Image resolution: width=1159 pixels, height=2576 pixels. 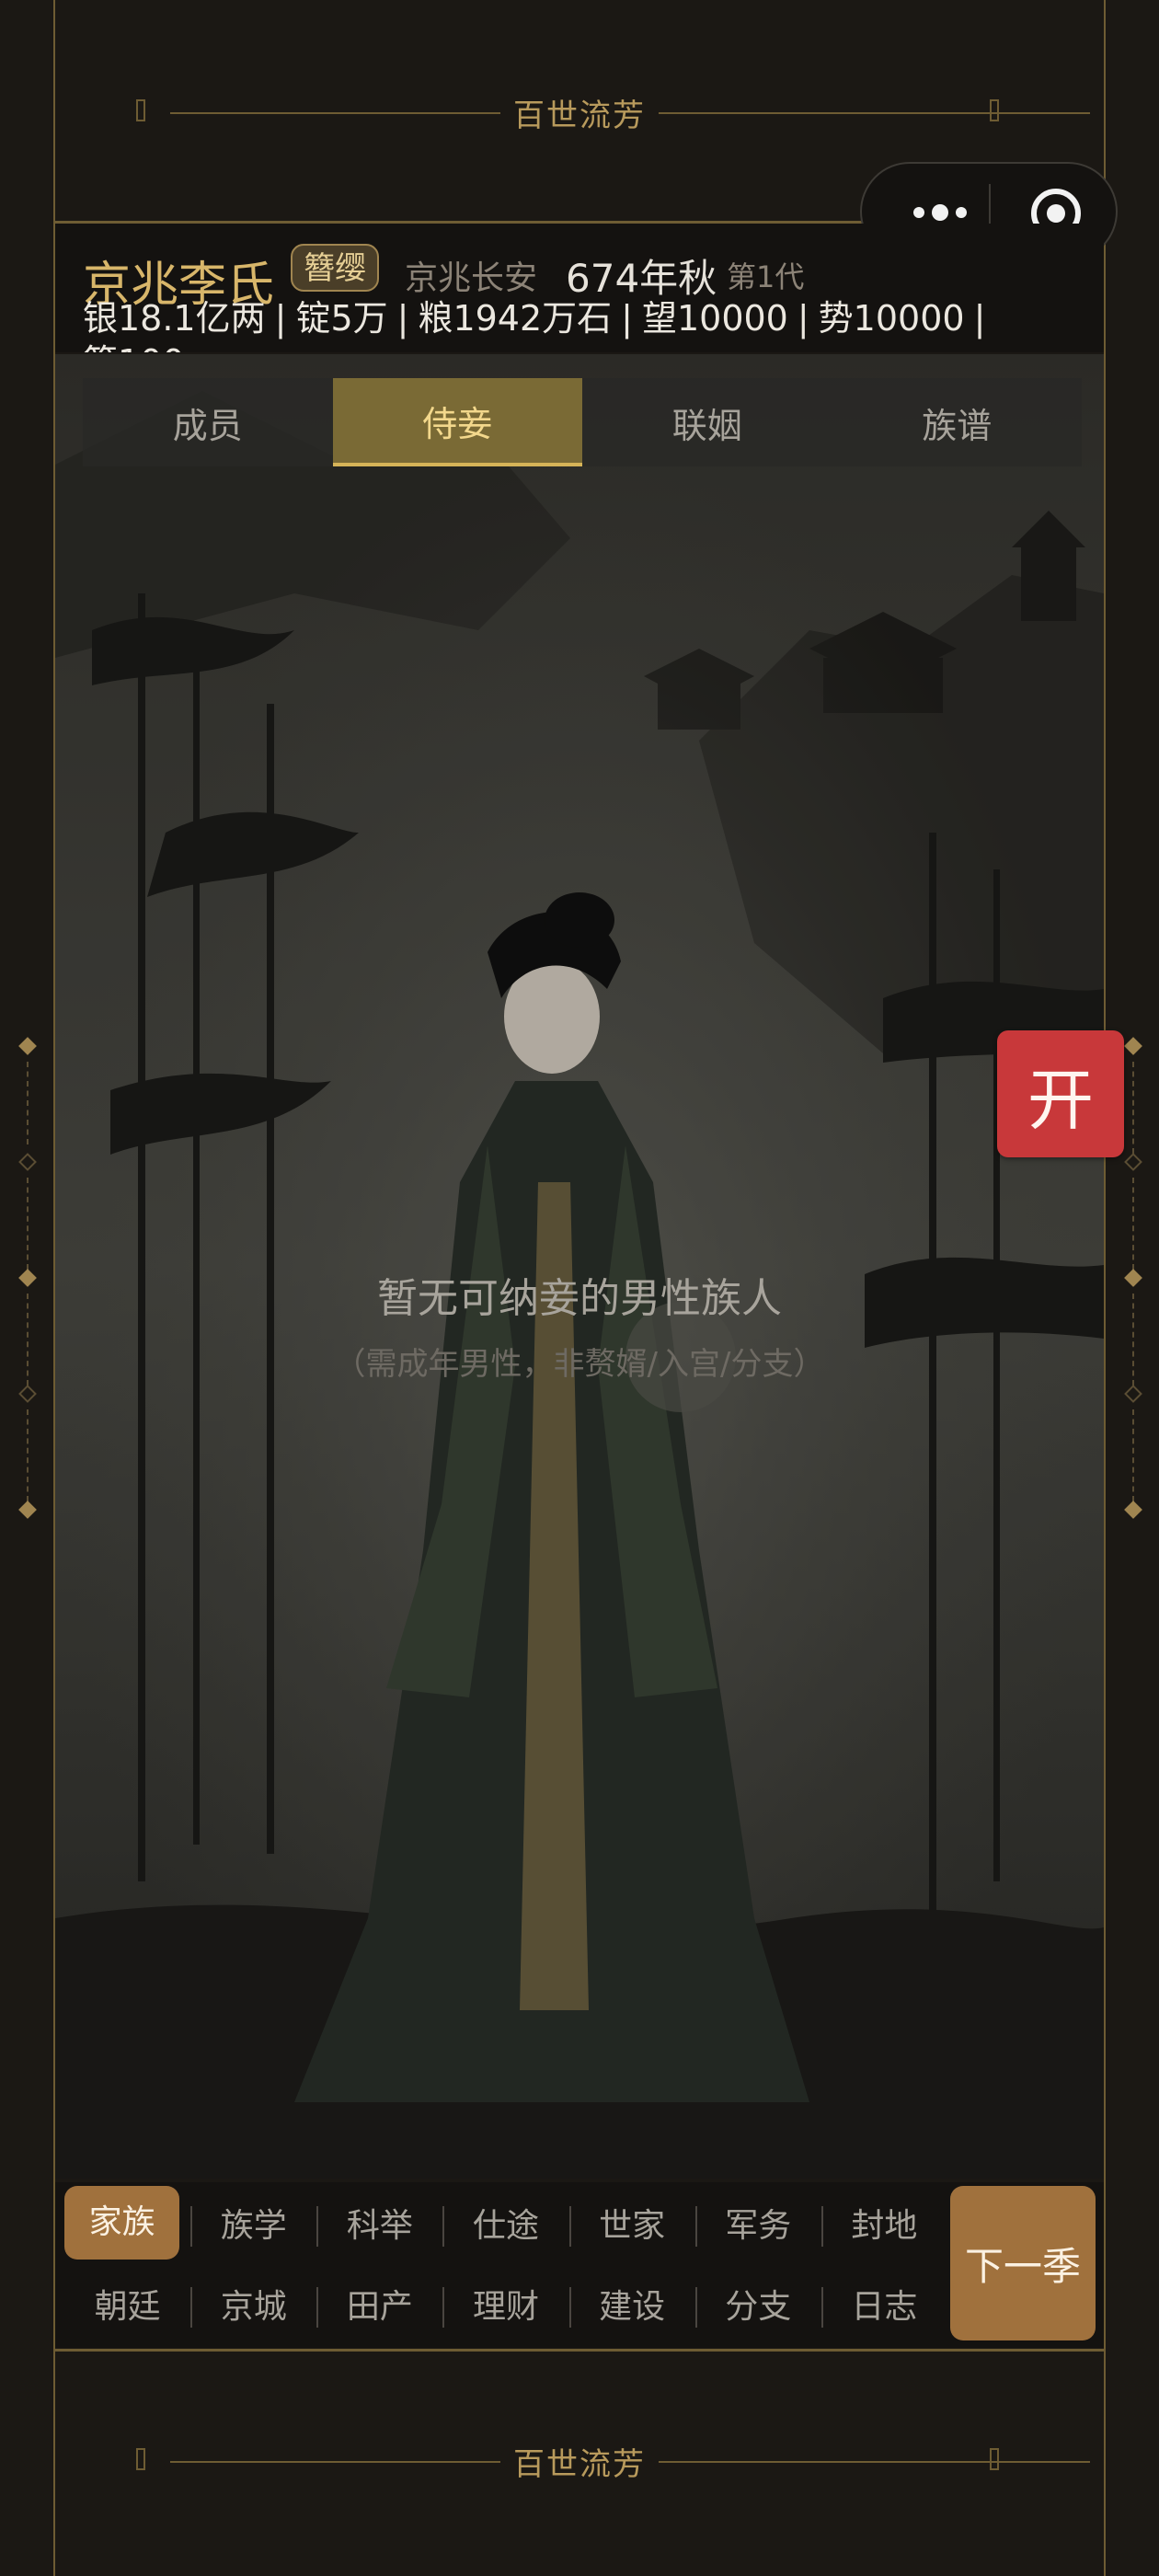 I want to click on bottom-banner: 百世流芳, so click(x=579, y=2461).